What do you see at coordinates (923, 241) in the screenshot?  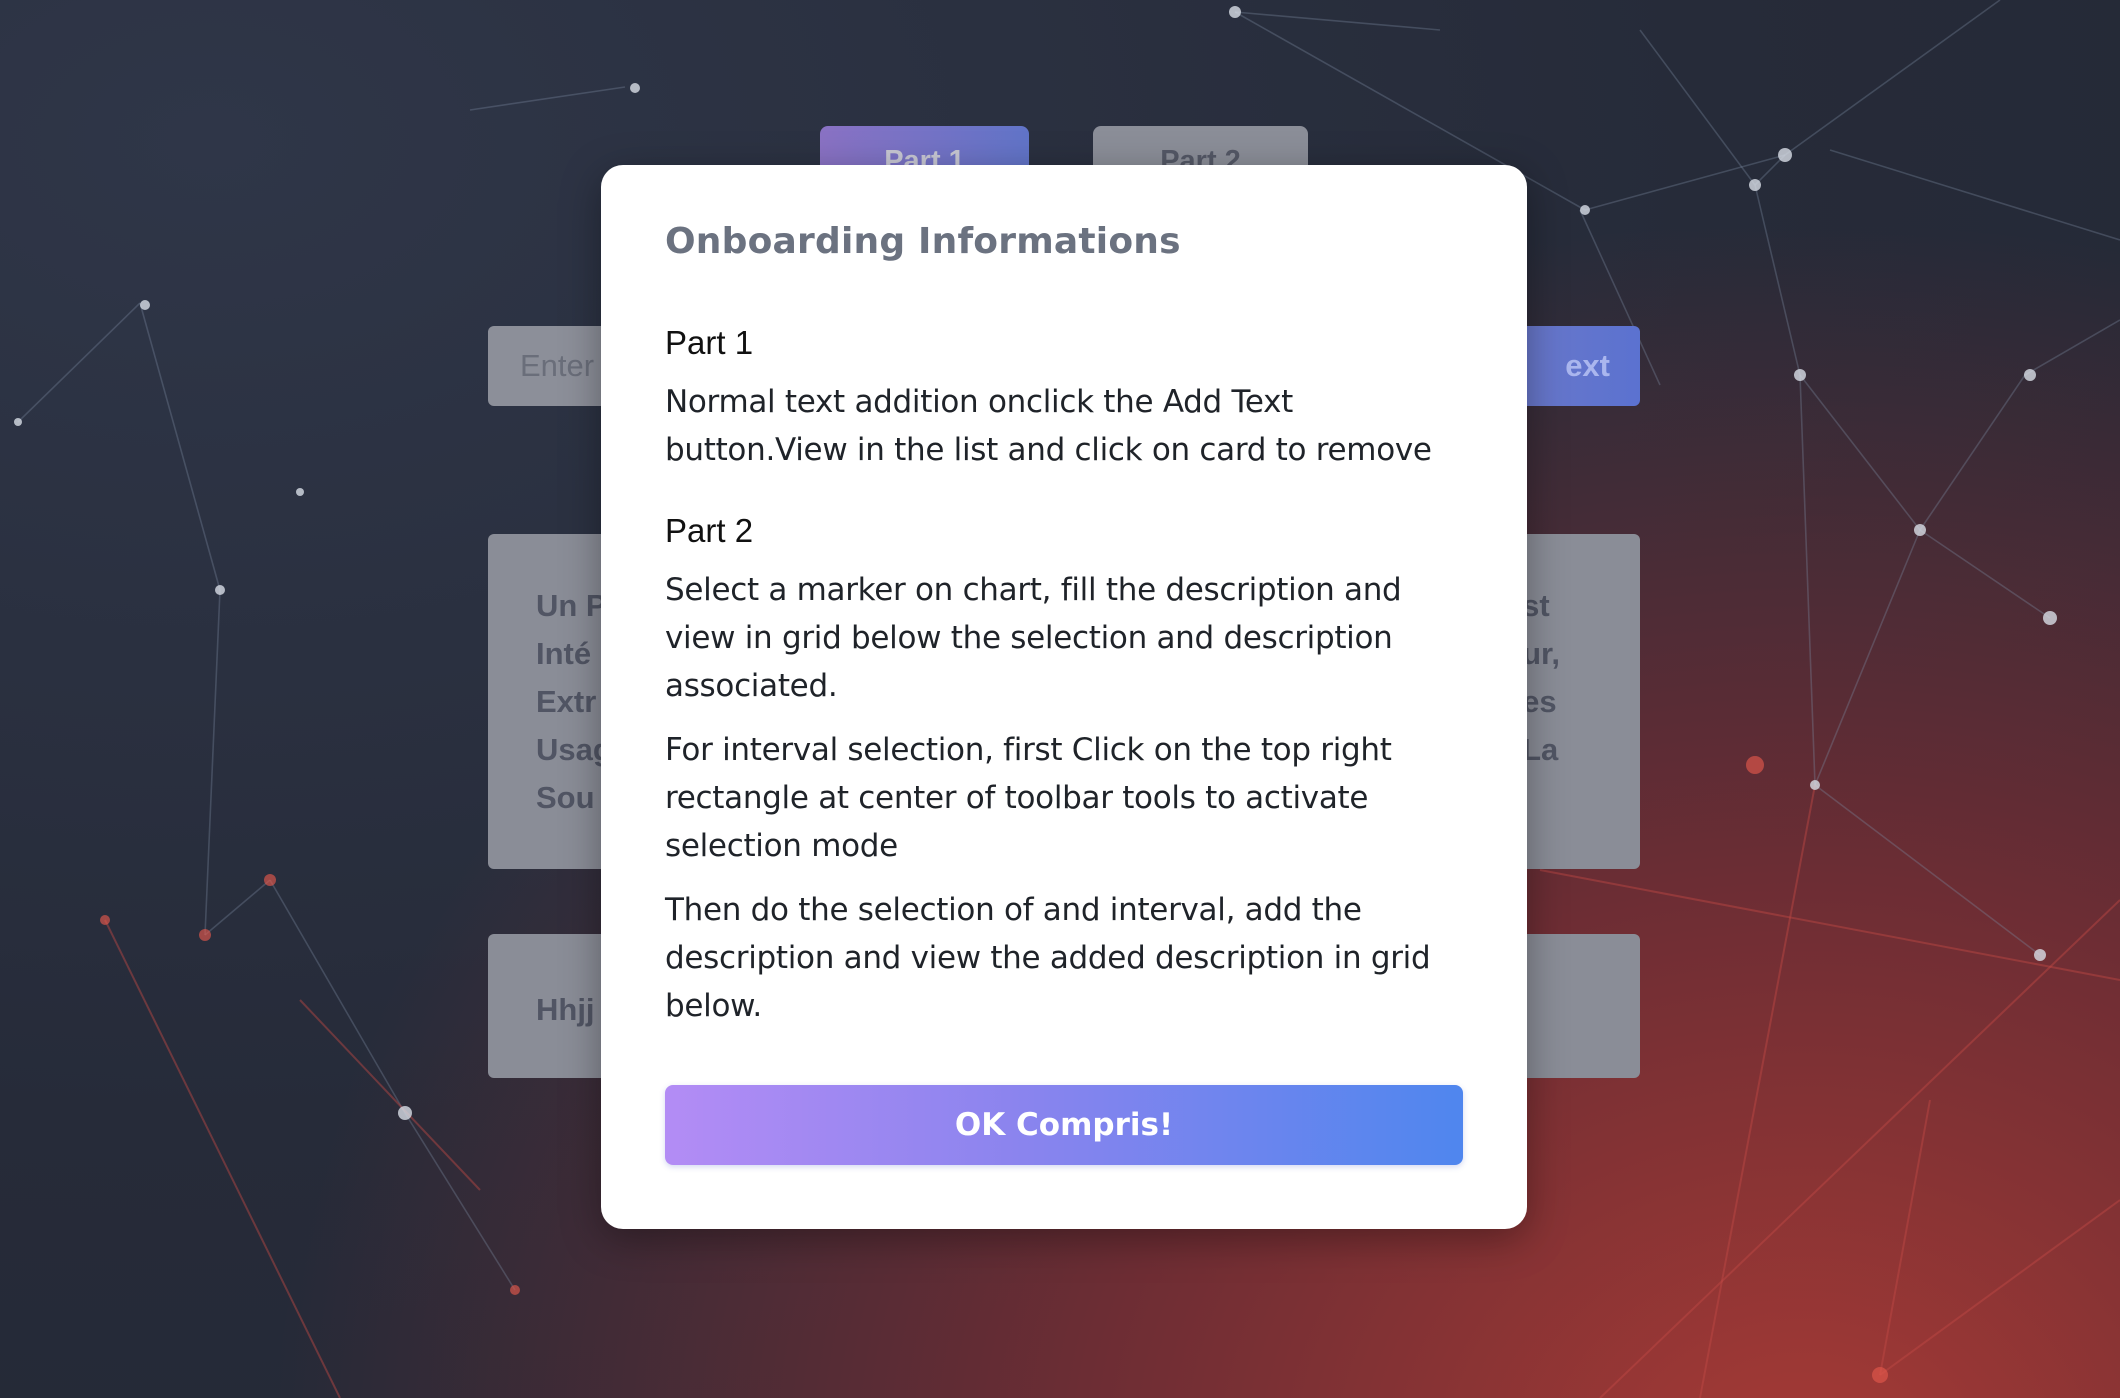 I see `modal-title: Onboarding Informations` at bounding box center [923, 241].